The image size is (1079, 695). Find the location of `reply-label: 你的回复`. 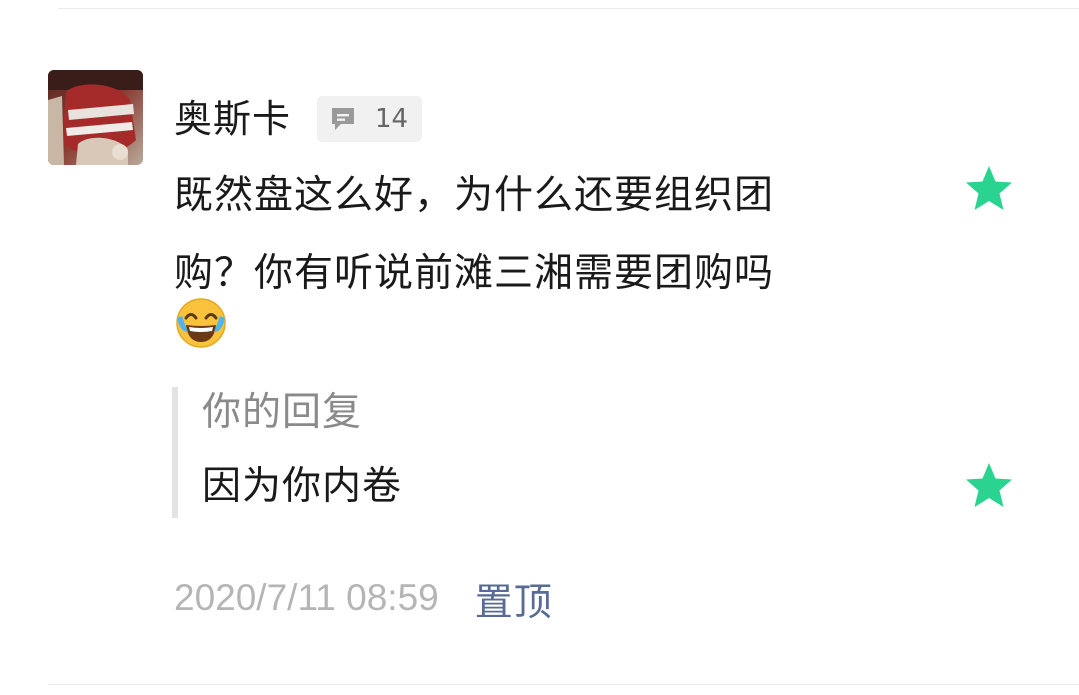

reply-label: 你的回复 is located at coordinates (282, 412).